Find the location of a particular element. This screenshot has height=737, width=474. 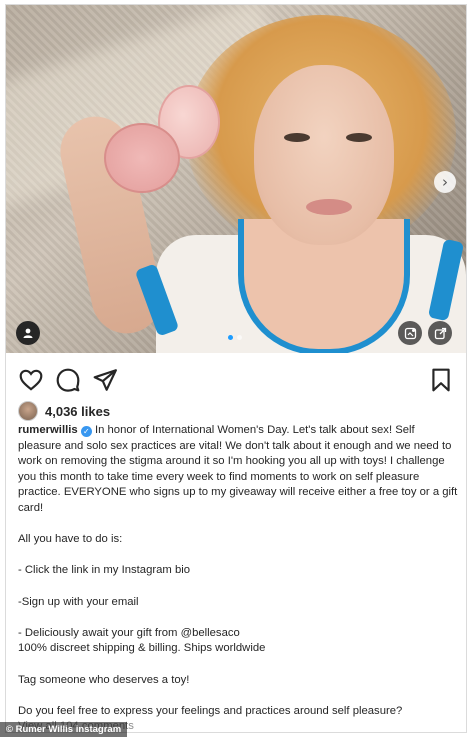

sticker-glyph is located at coordinates (410, 333).